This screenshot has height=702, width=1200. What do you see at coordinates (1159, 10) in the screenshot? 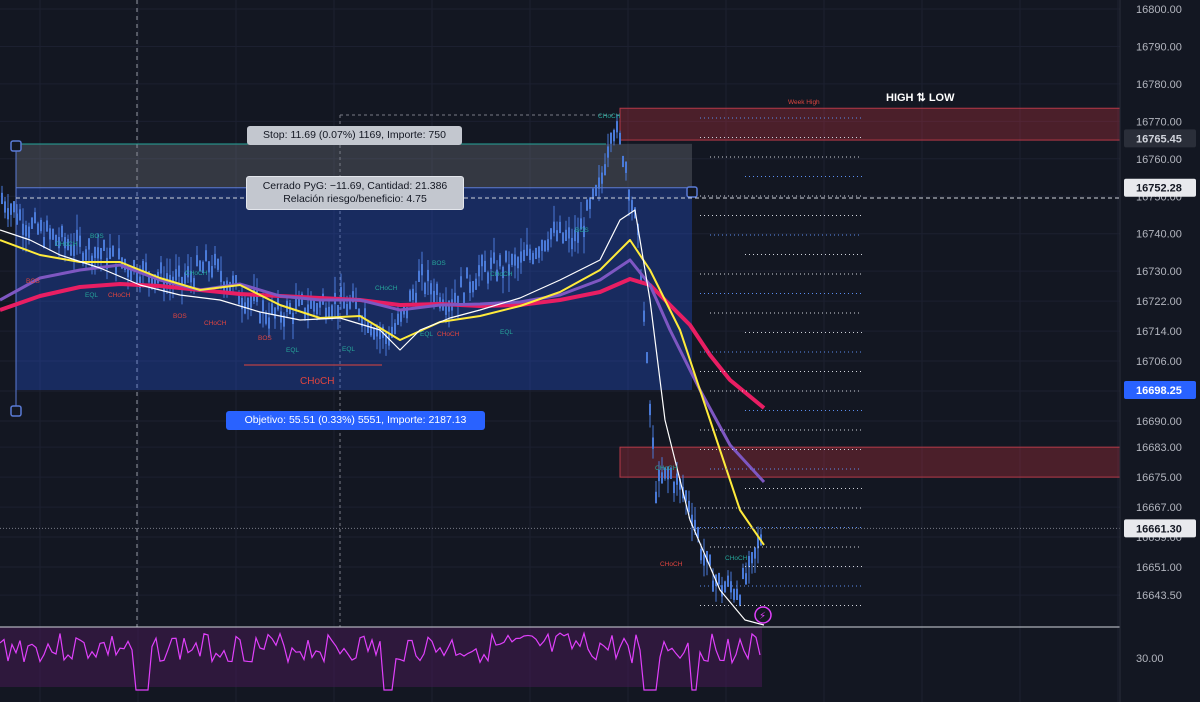
I see `price-tick-label: 16800.00` at bounding box center [1159, 10].